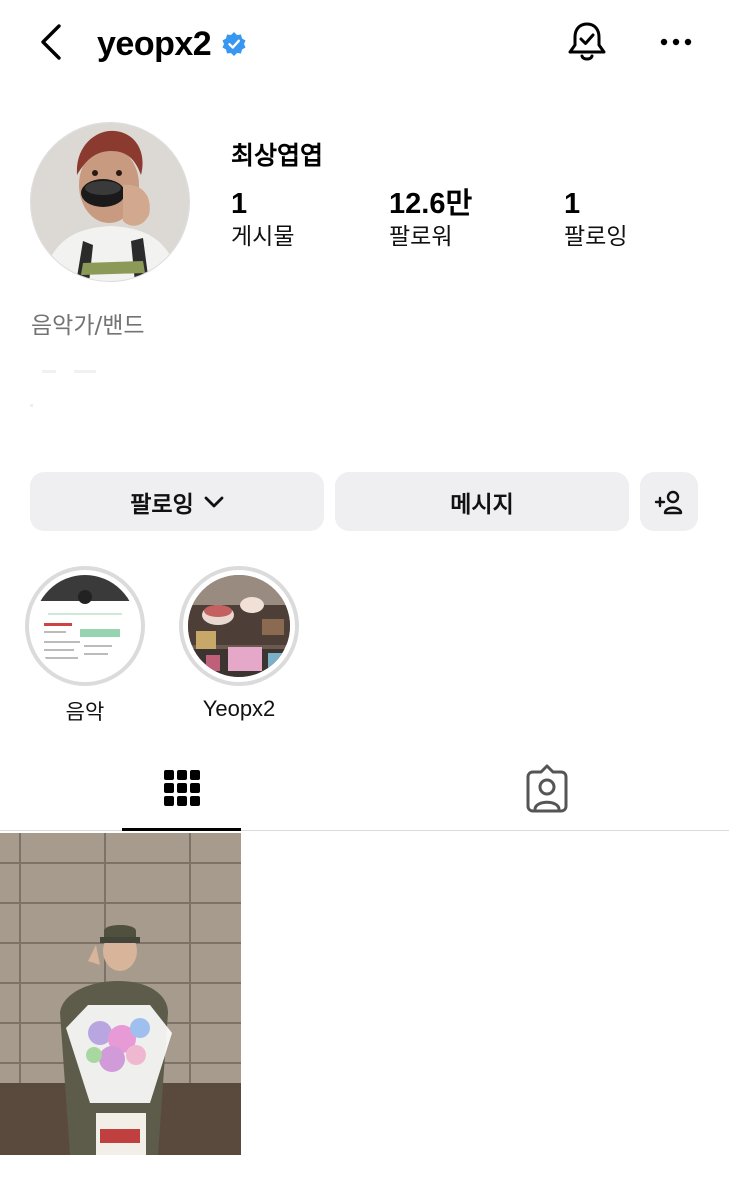  I want to click on username-header: yeopx2, so click(172, 44).